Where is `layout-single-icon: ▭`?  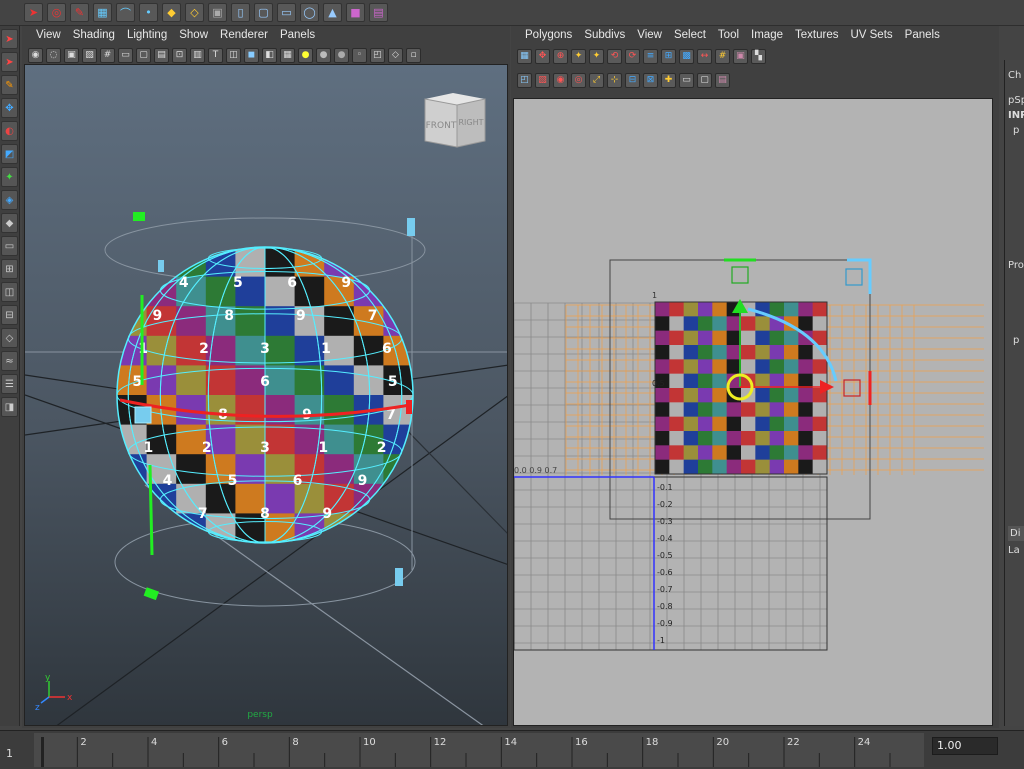
layout-single-icon: ▭ is located at coordinates (9, 246).